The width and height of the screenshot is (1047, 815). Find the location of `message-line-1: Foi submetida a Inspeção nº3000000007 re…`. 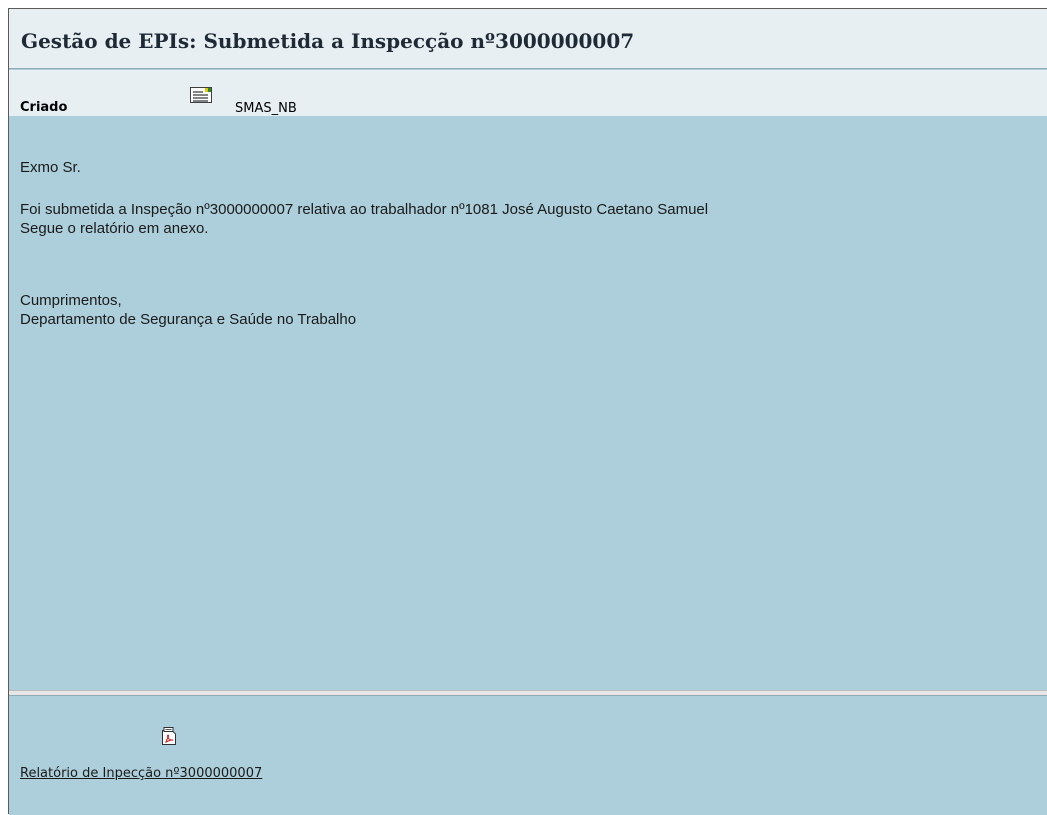

message-line-1: Foi submetida a Inspeção nº3000000007 re… is located at coordinates (364, 209).